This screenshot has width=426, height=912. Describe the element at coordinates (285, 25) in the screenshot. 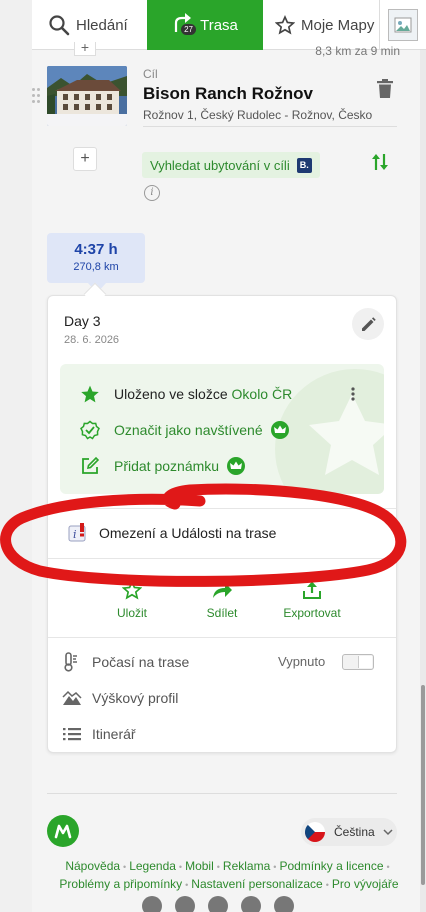

I see `star-icon` at that location.